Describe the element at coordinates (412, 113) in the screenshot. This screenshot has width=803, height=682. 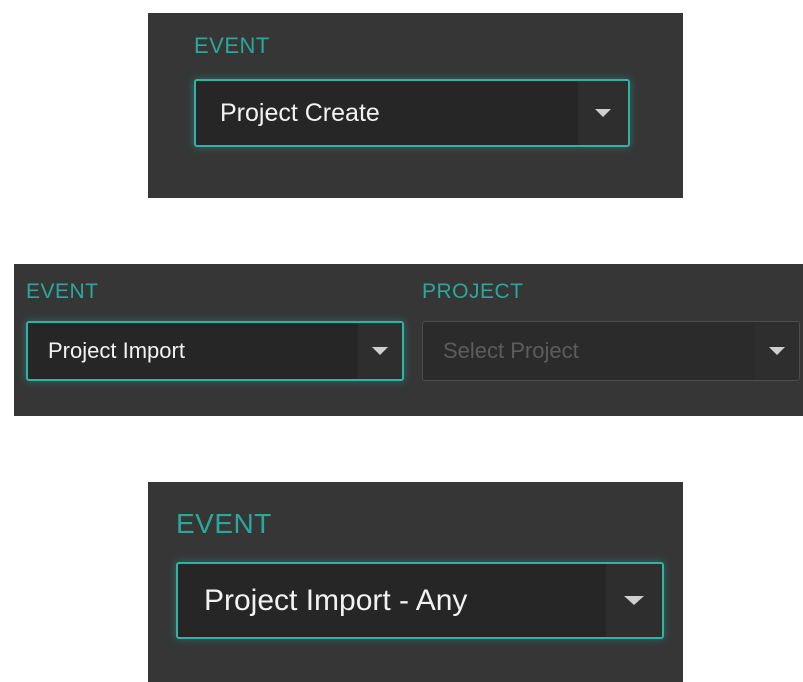
I see `event-select: Project Create` at that location.